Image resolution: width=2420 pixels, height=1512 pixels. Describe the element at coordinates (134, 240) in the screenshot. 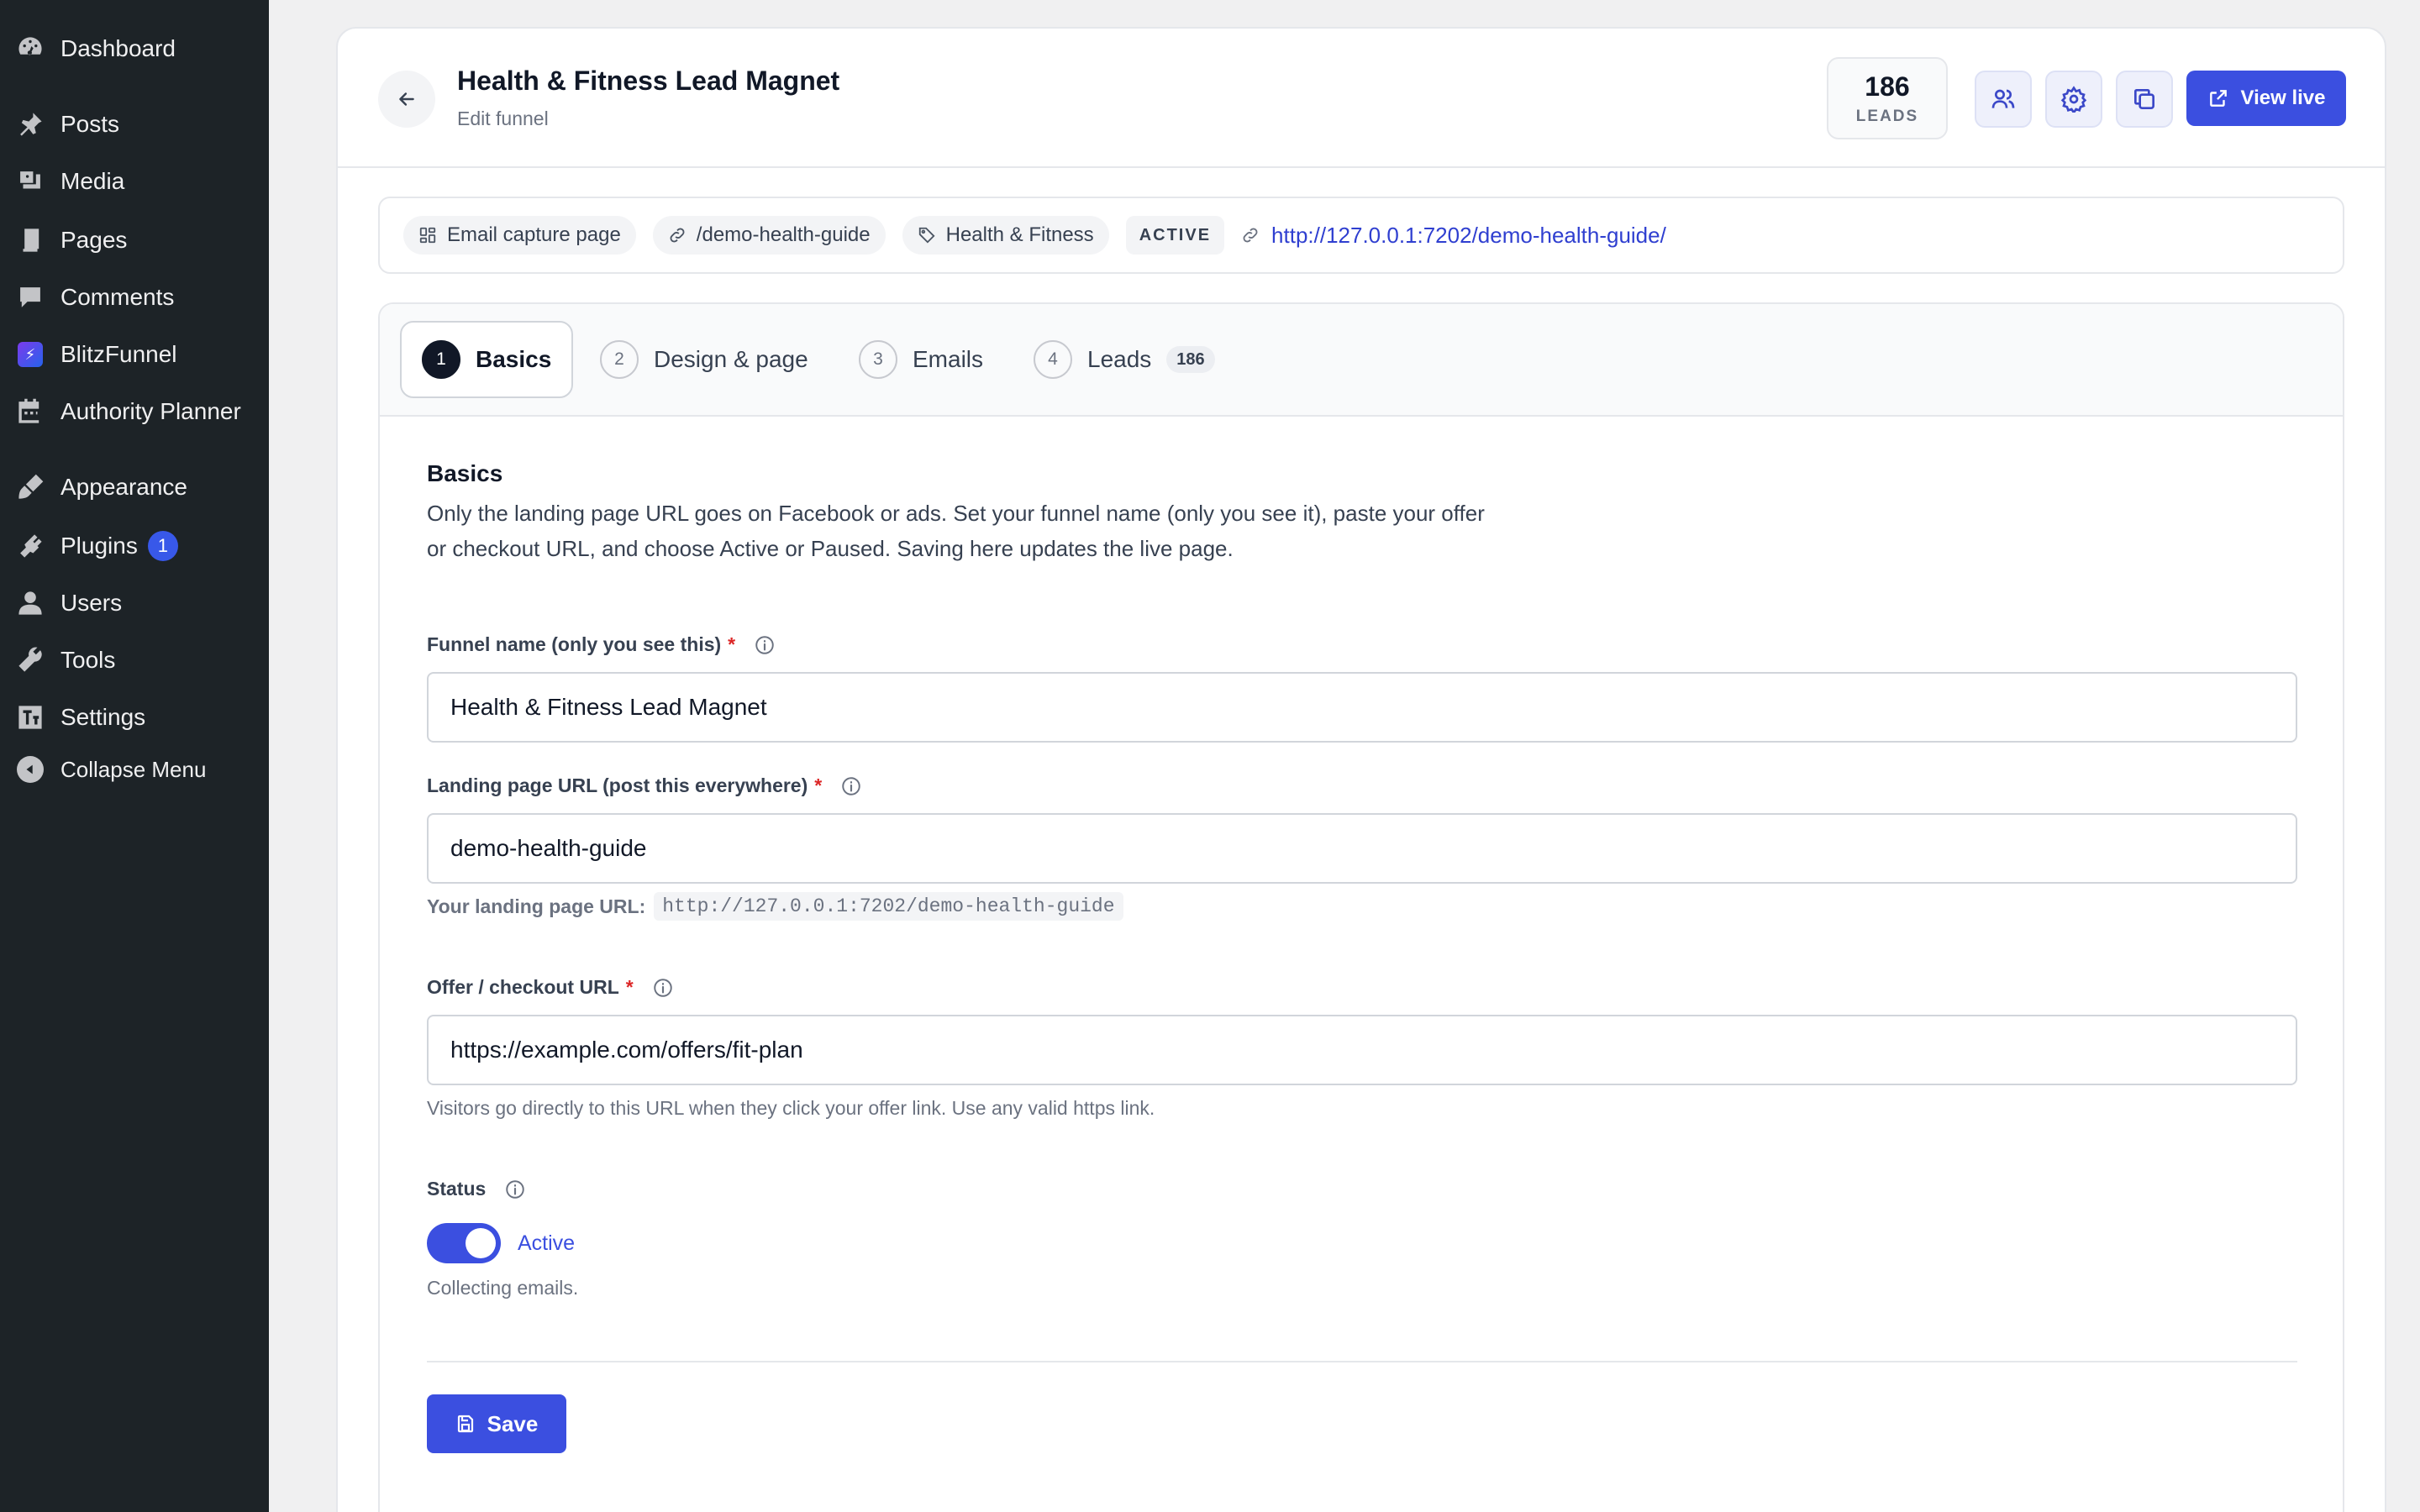

I see `sidebar-item-pages: Pages` at that location.